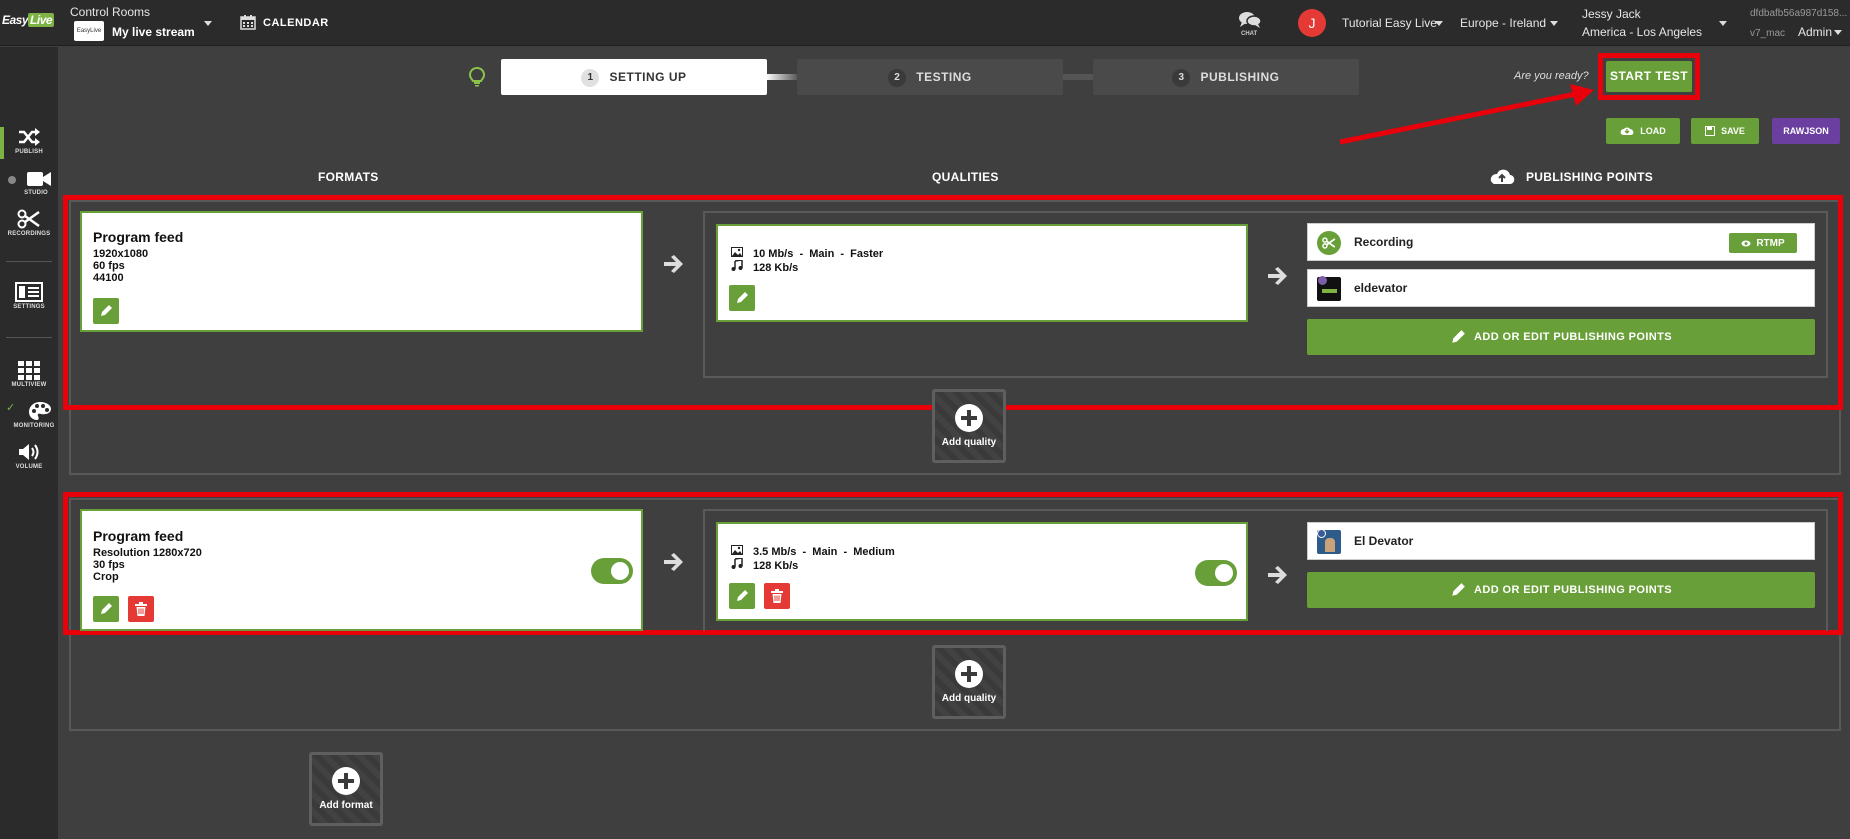 This screenshot has width=1850, height=839. I want to click on format-details: Resolution 1280x720 30 fps Crop, so click(147, 565).